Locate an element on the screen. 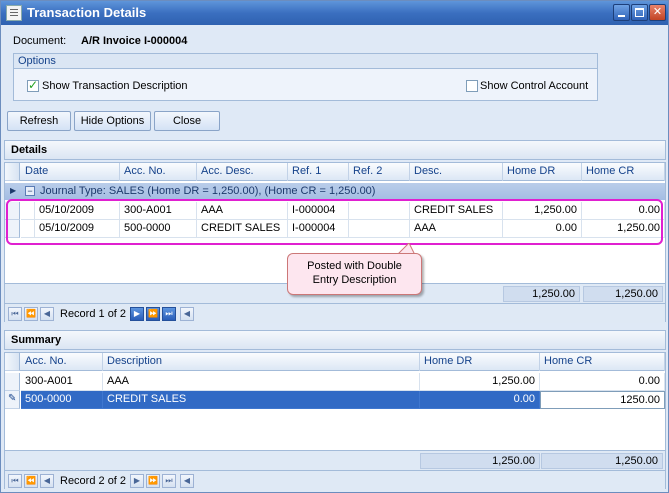 This screenshot has height=493, width=669. details-header: Details is located at coordinates (335, 150).